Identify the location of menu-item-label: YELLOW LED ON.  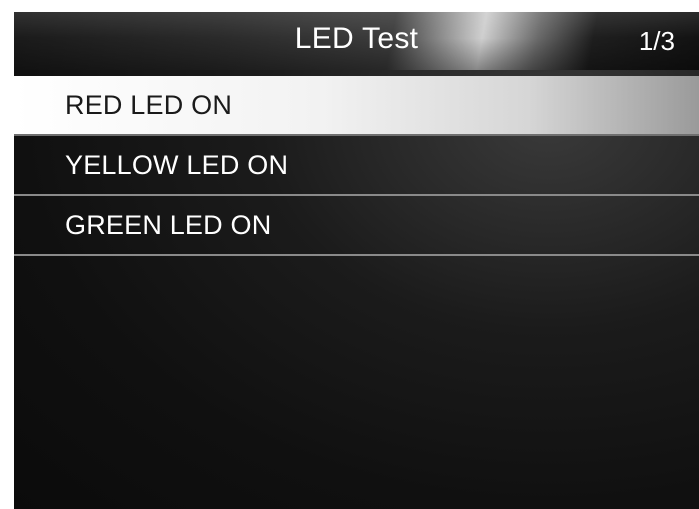
(177, 165).